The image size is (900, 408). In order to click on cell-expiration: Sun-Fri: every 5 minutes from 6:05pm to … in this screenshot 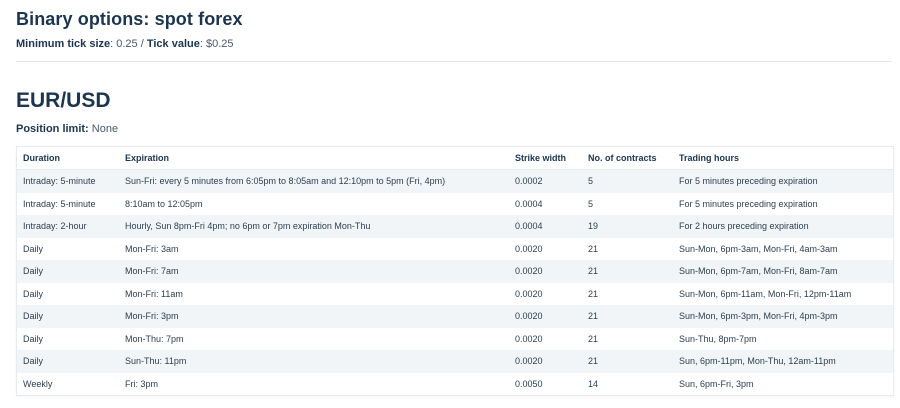, I will do `click(314, 181)`.